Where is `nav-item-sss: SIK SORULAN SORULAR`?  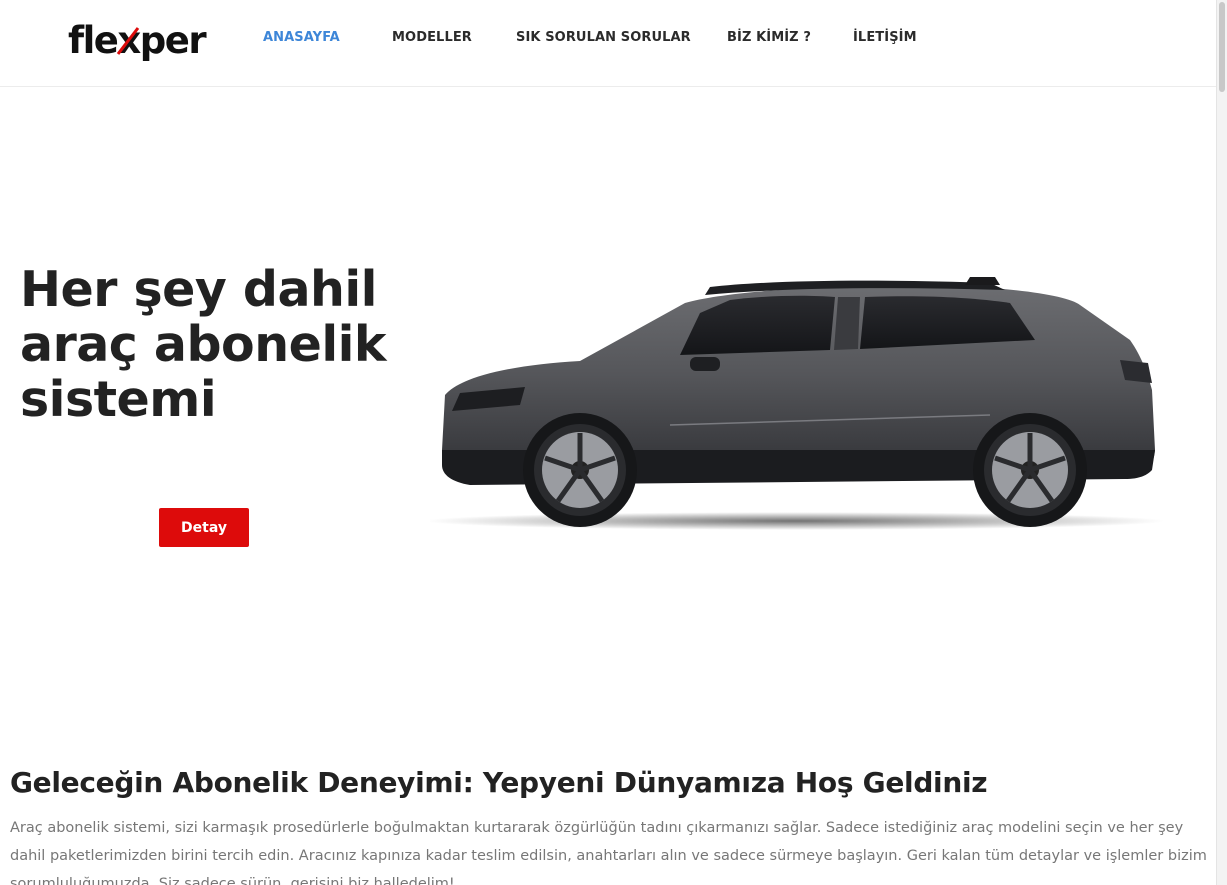
nav-item-sss: SIK SORULAN SORULAR is located at coordinates (603, 37).